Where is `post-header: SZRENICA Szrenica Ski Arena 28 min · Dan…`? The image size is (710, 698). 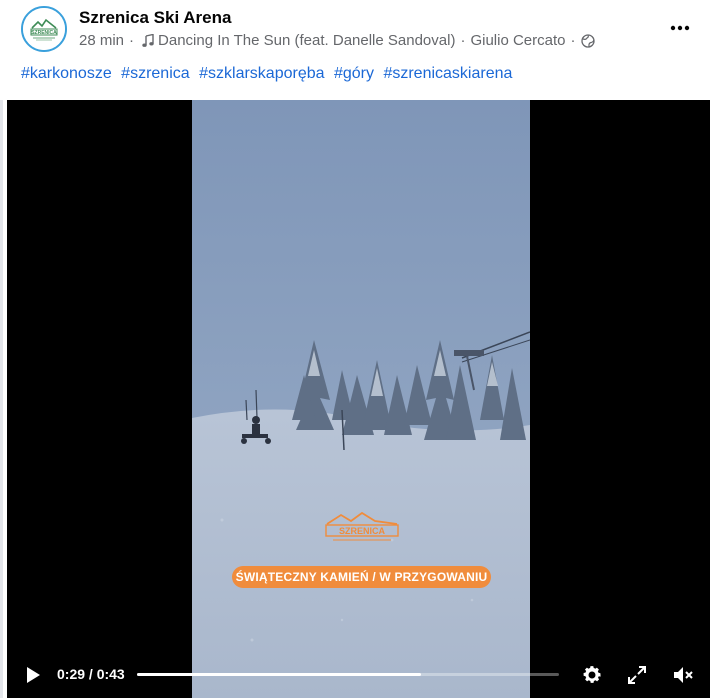 post-header: SZRENICA Szrenica Ski Arena 28 min · Dan… is located at coordinates (355, 50).